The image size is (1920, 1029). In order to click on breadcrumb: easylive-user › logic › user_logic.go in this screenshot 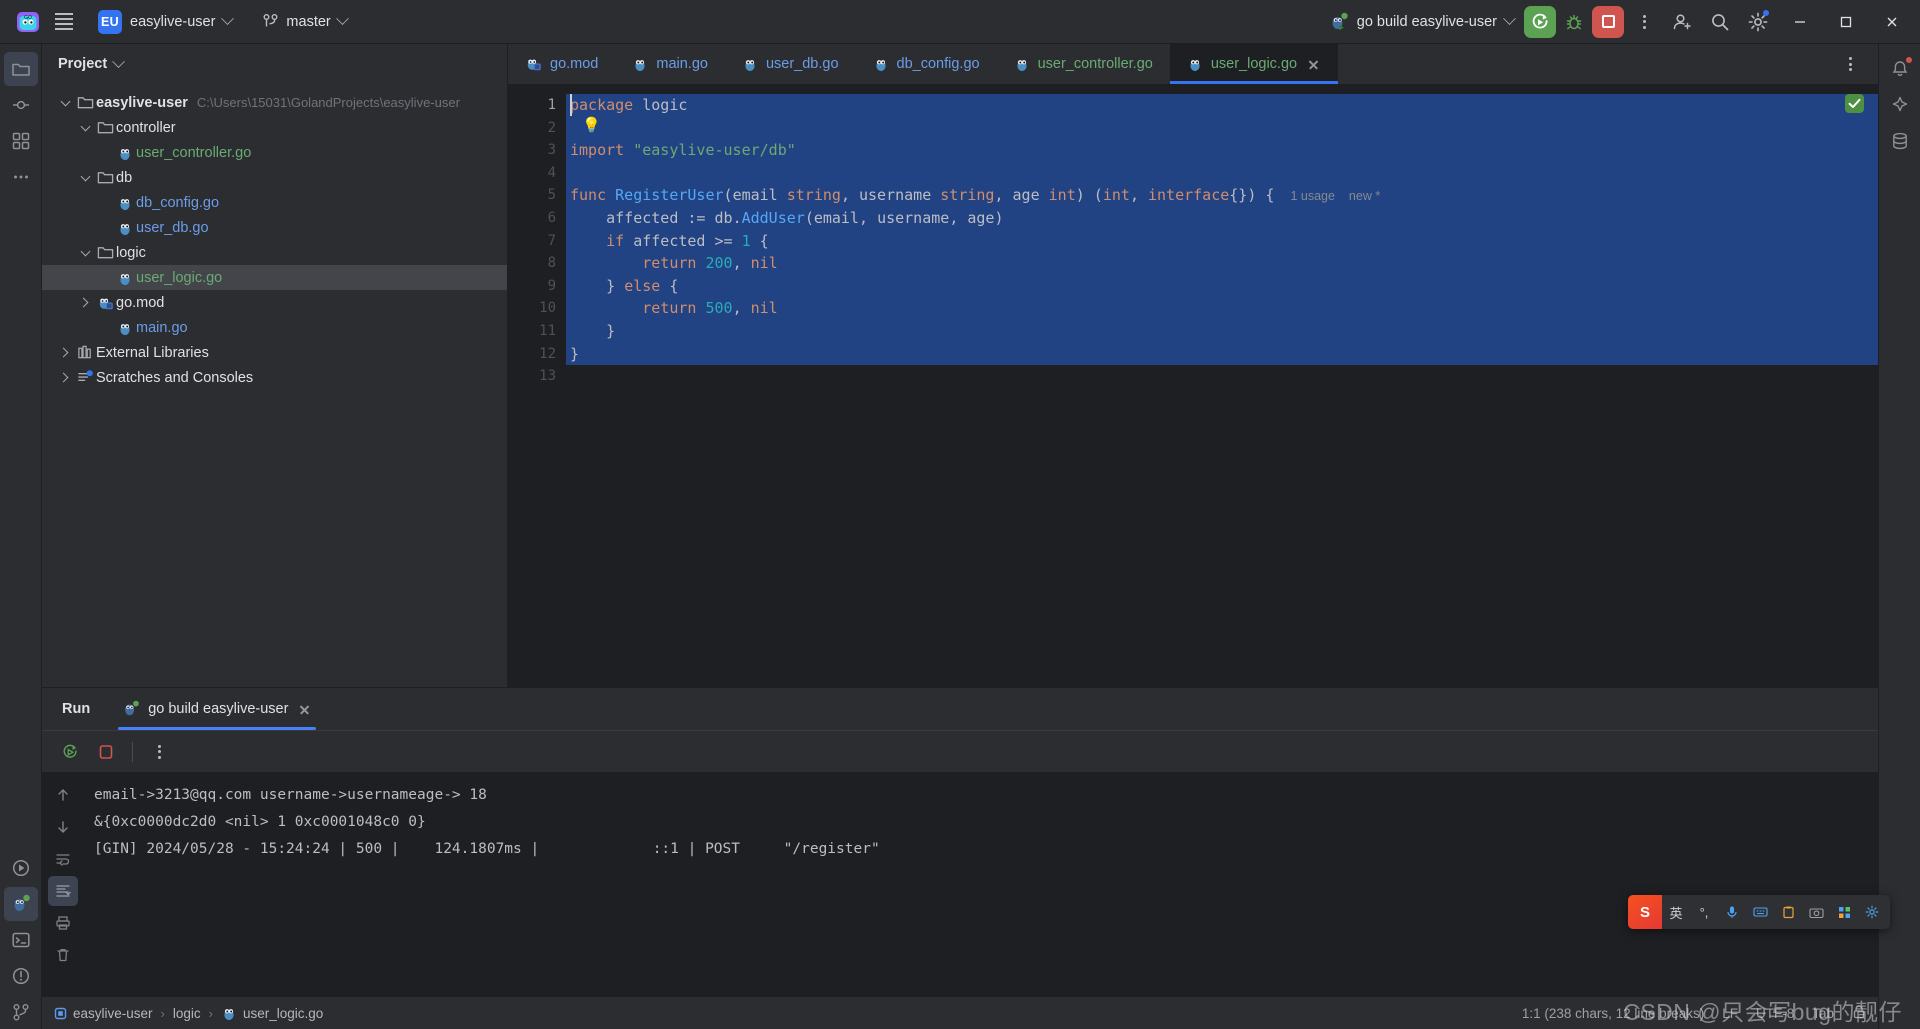, I will do `click(188, 1013)`.